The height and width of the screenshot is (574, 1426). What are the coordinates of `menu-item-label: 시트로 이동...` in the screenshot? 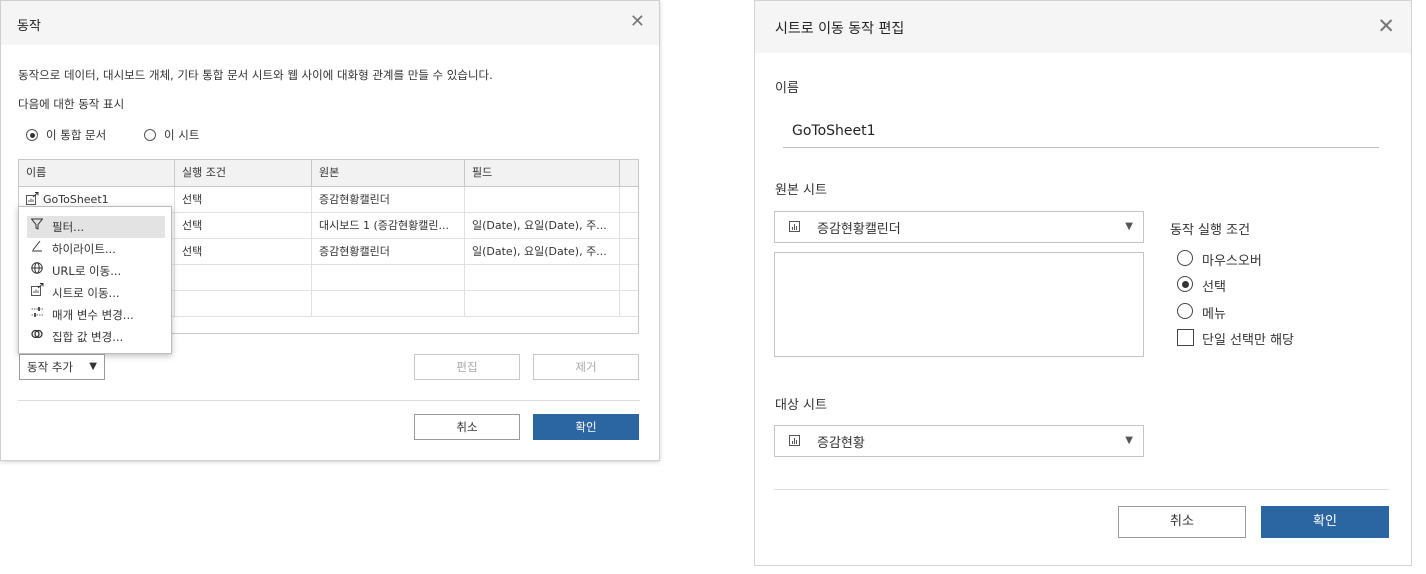 It's located at (86, 293).